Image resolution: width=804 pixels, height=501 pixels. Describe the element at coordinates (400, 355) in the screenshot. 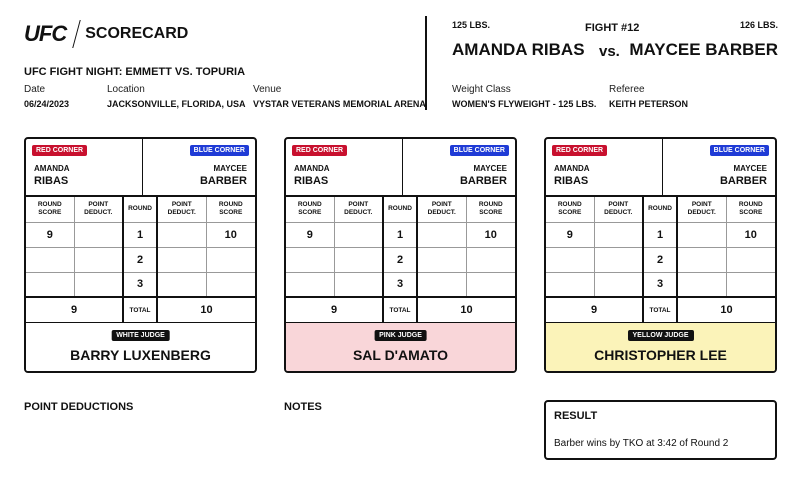

I see `judge-name: SAL D'AMATO` at that location.